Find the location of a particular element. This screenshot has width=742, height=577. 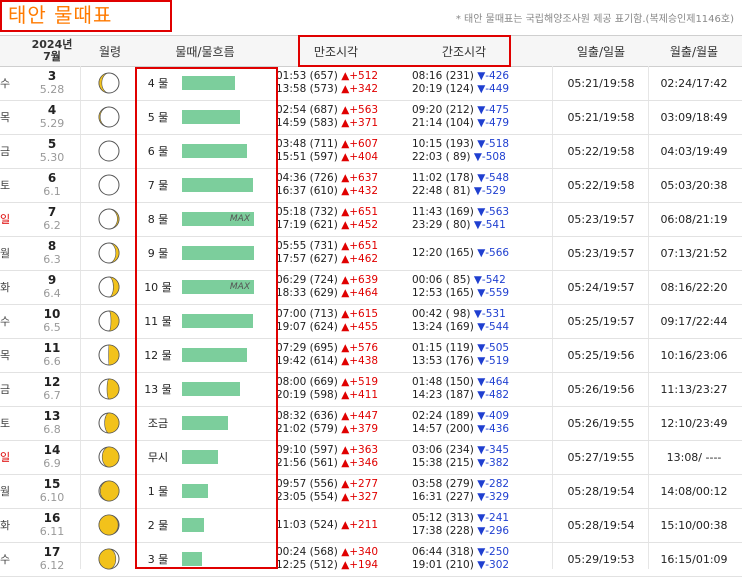

tide-label: 11 물 is located at coordinates (158, 321).